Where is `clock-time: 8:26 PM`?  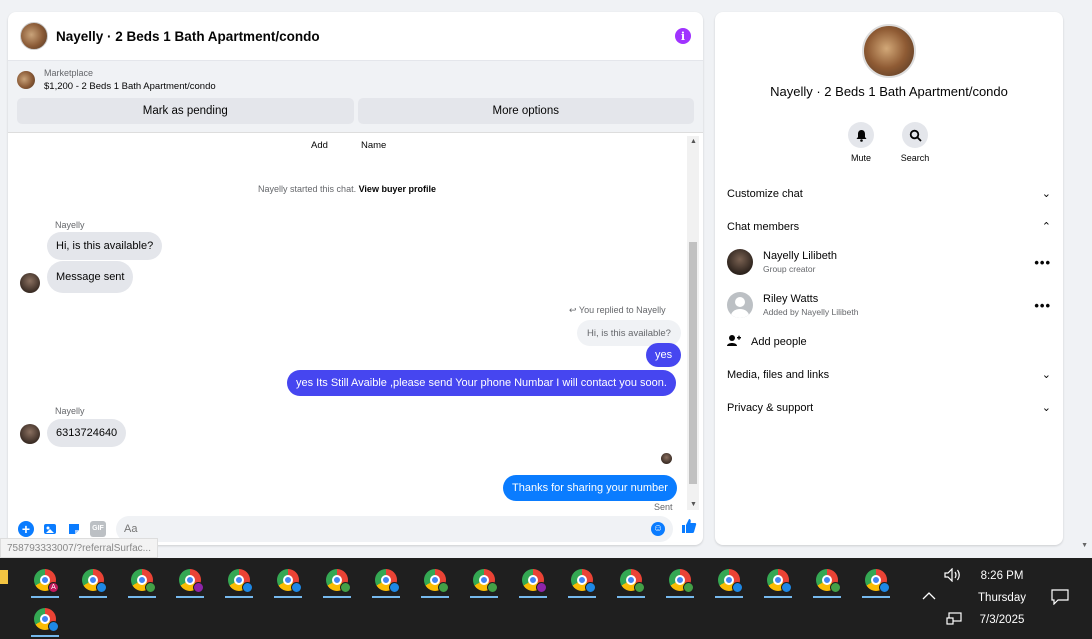
clock-time: 8:26 PM is located at coordinates (1002, 576).